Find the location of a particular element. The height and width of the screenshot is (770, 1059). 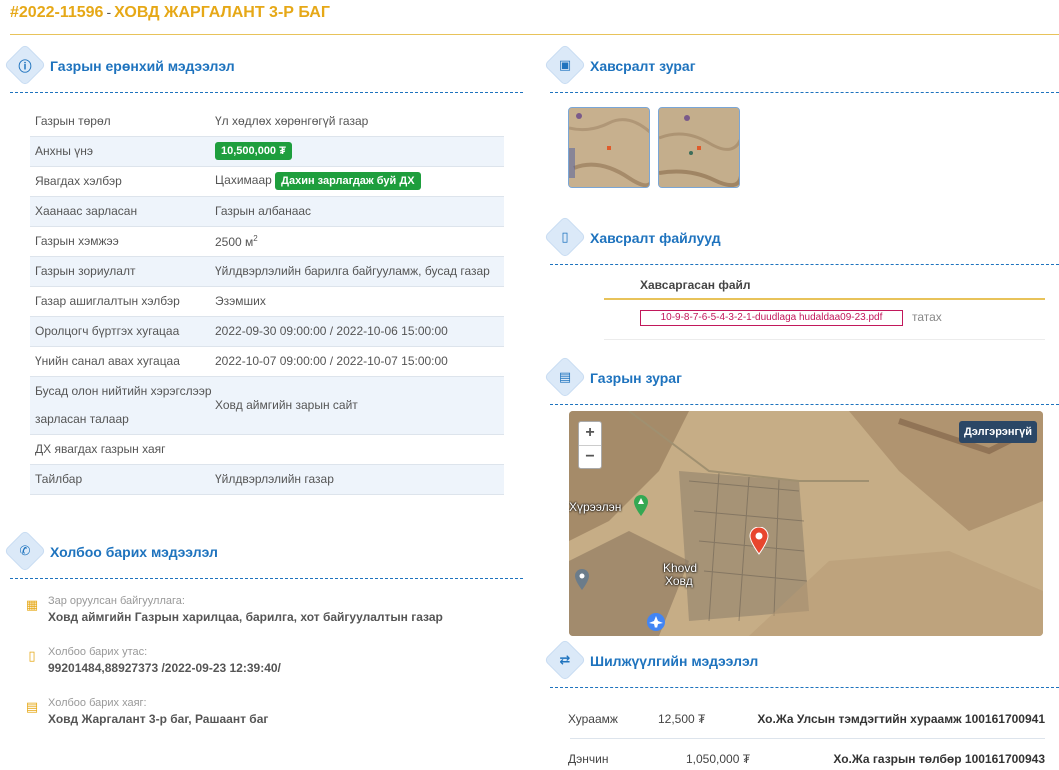

transfer-type: Хураамж is located at coordinates (593, 719).